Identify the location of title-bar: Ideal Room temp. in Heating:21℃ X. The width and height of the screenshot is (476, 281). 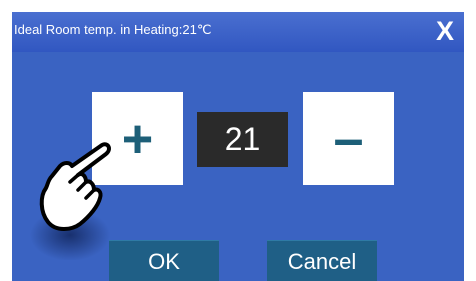
(238, 32).